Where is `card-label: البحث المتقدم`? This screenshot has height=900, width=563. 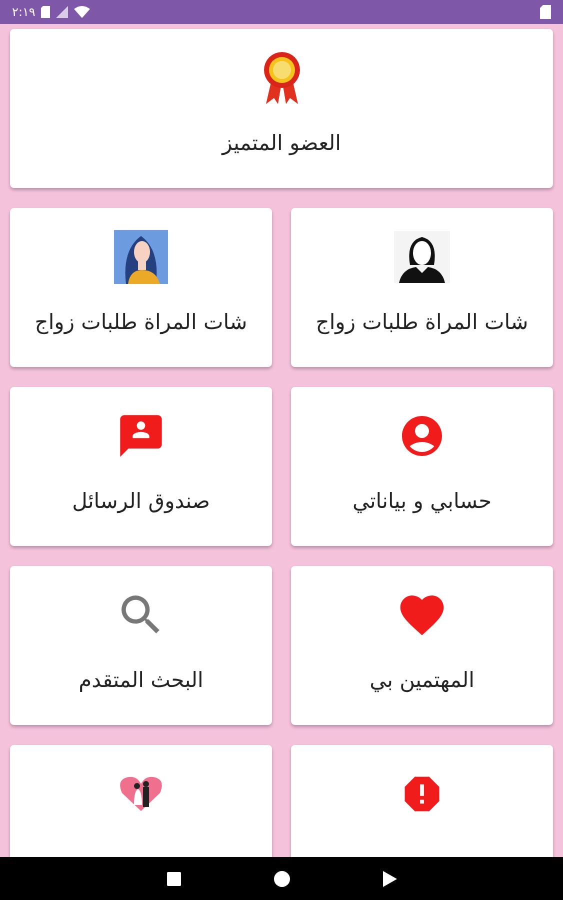
card-label: البحث المتقدم is located at coordinates (141, 680).